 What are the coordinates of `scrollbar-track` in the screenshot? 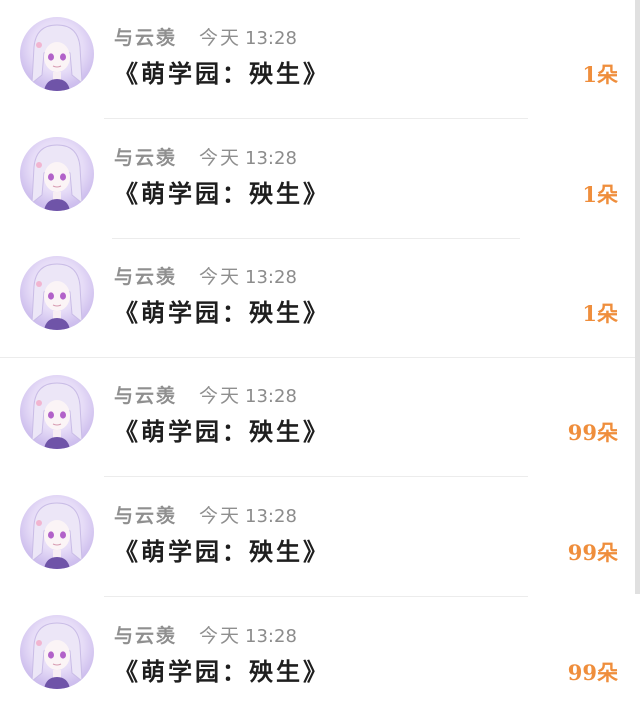 It's located at (637, 297).